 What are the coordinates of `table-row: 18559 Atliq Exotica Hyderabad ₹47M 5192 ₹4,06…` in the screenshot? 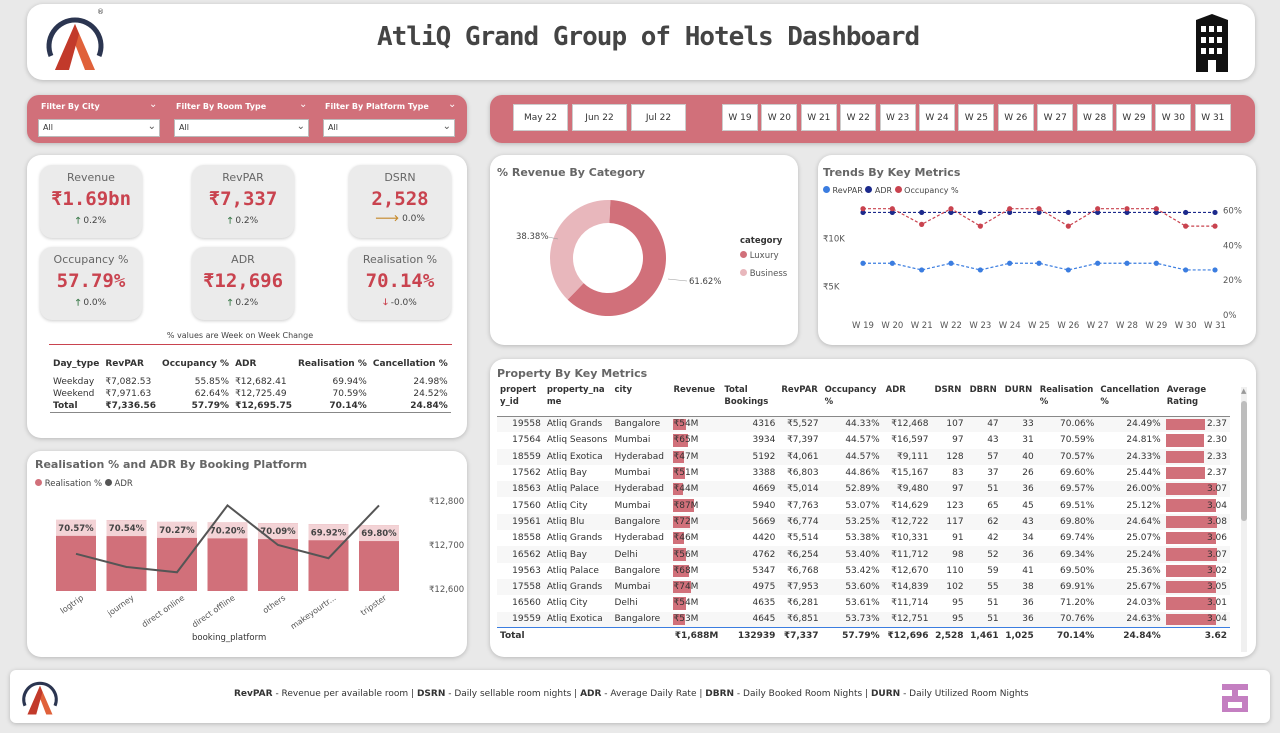 It's located at (863, 456).